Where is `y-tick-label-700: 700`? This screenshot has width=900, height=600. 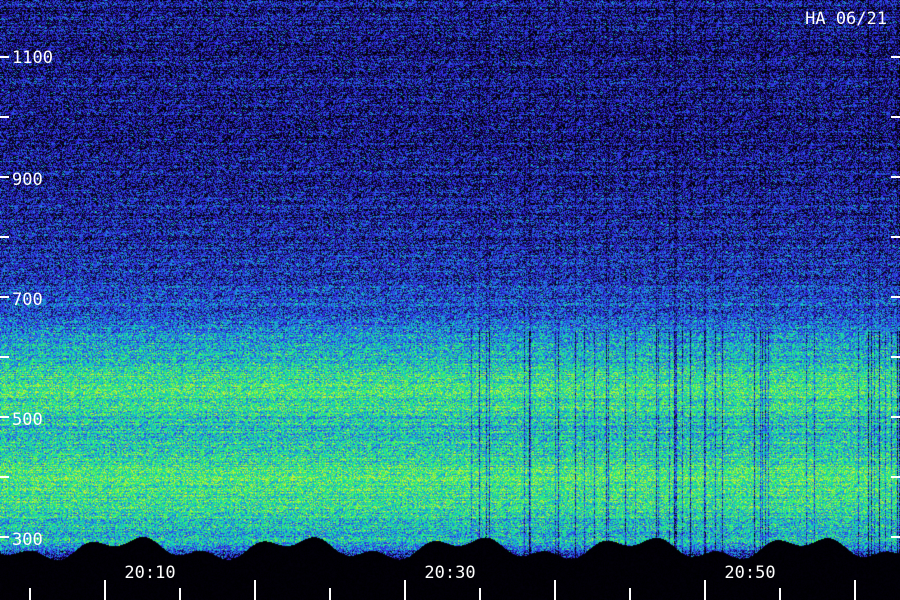
y-tick-label-700: 700 is located at coordinates (27, 300).